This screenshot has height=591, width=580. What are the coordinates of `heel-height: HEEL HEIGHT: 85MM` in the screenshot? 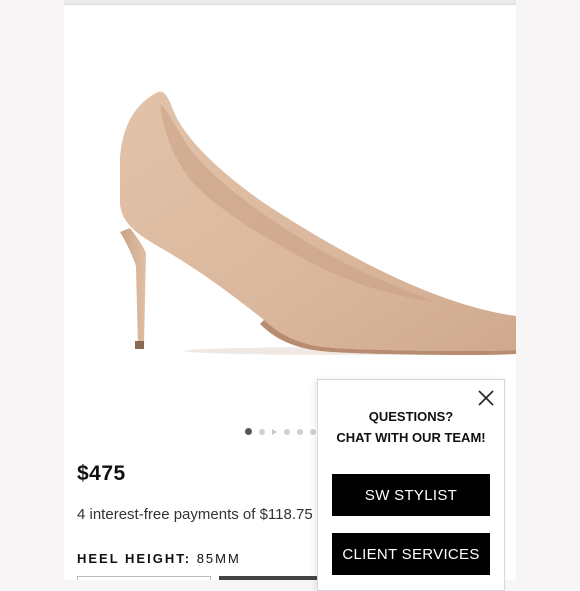 It's located at (159, 558).